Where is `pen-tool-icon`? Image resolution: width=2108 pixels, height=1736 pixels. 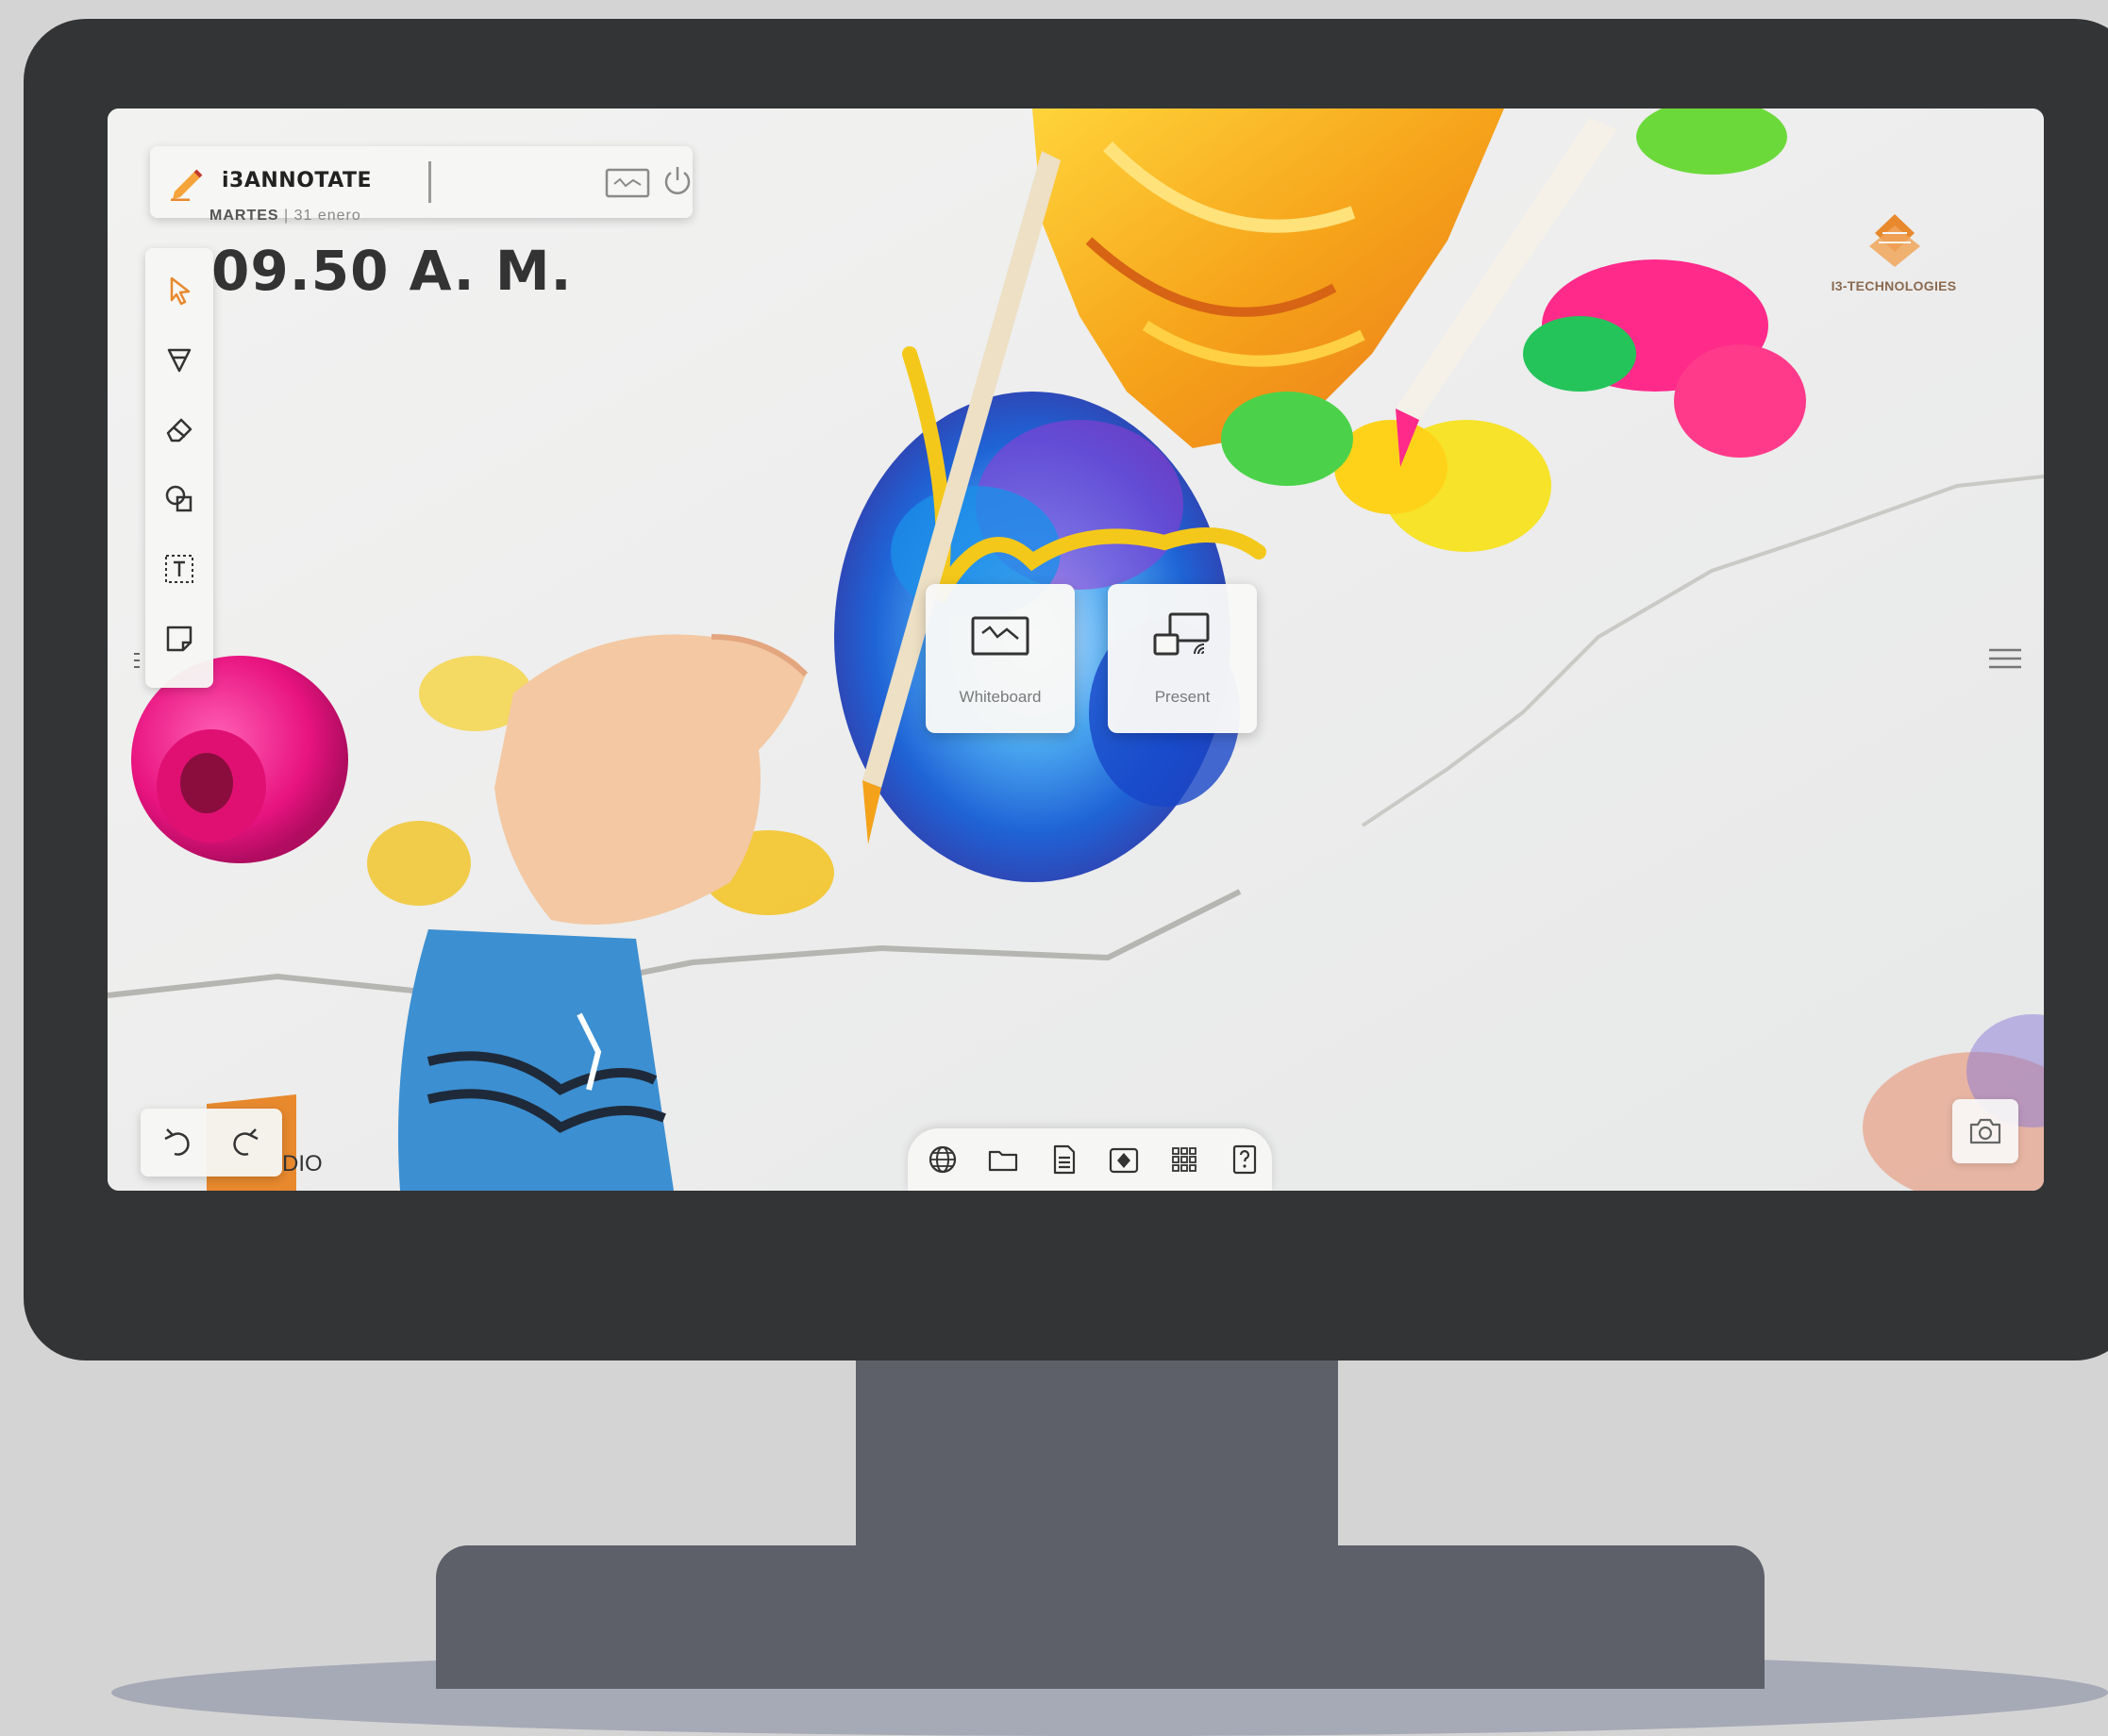
pen-tool-icon is located at coordinates (179, 359).